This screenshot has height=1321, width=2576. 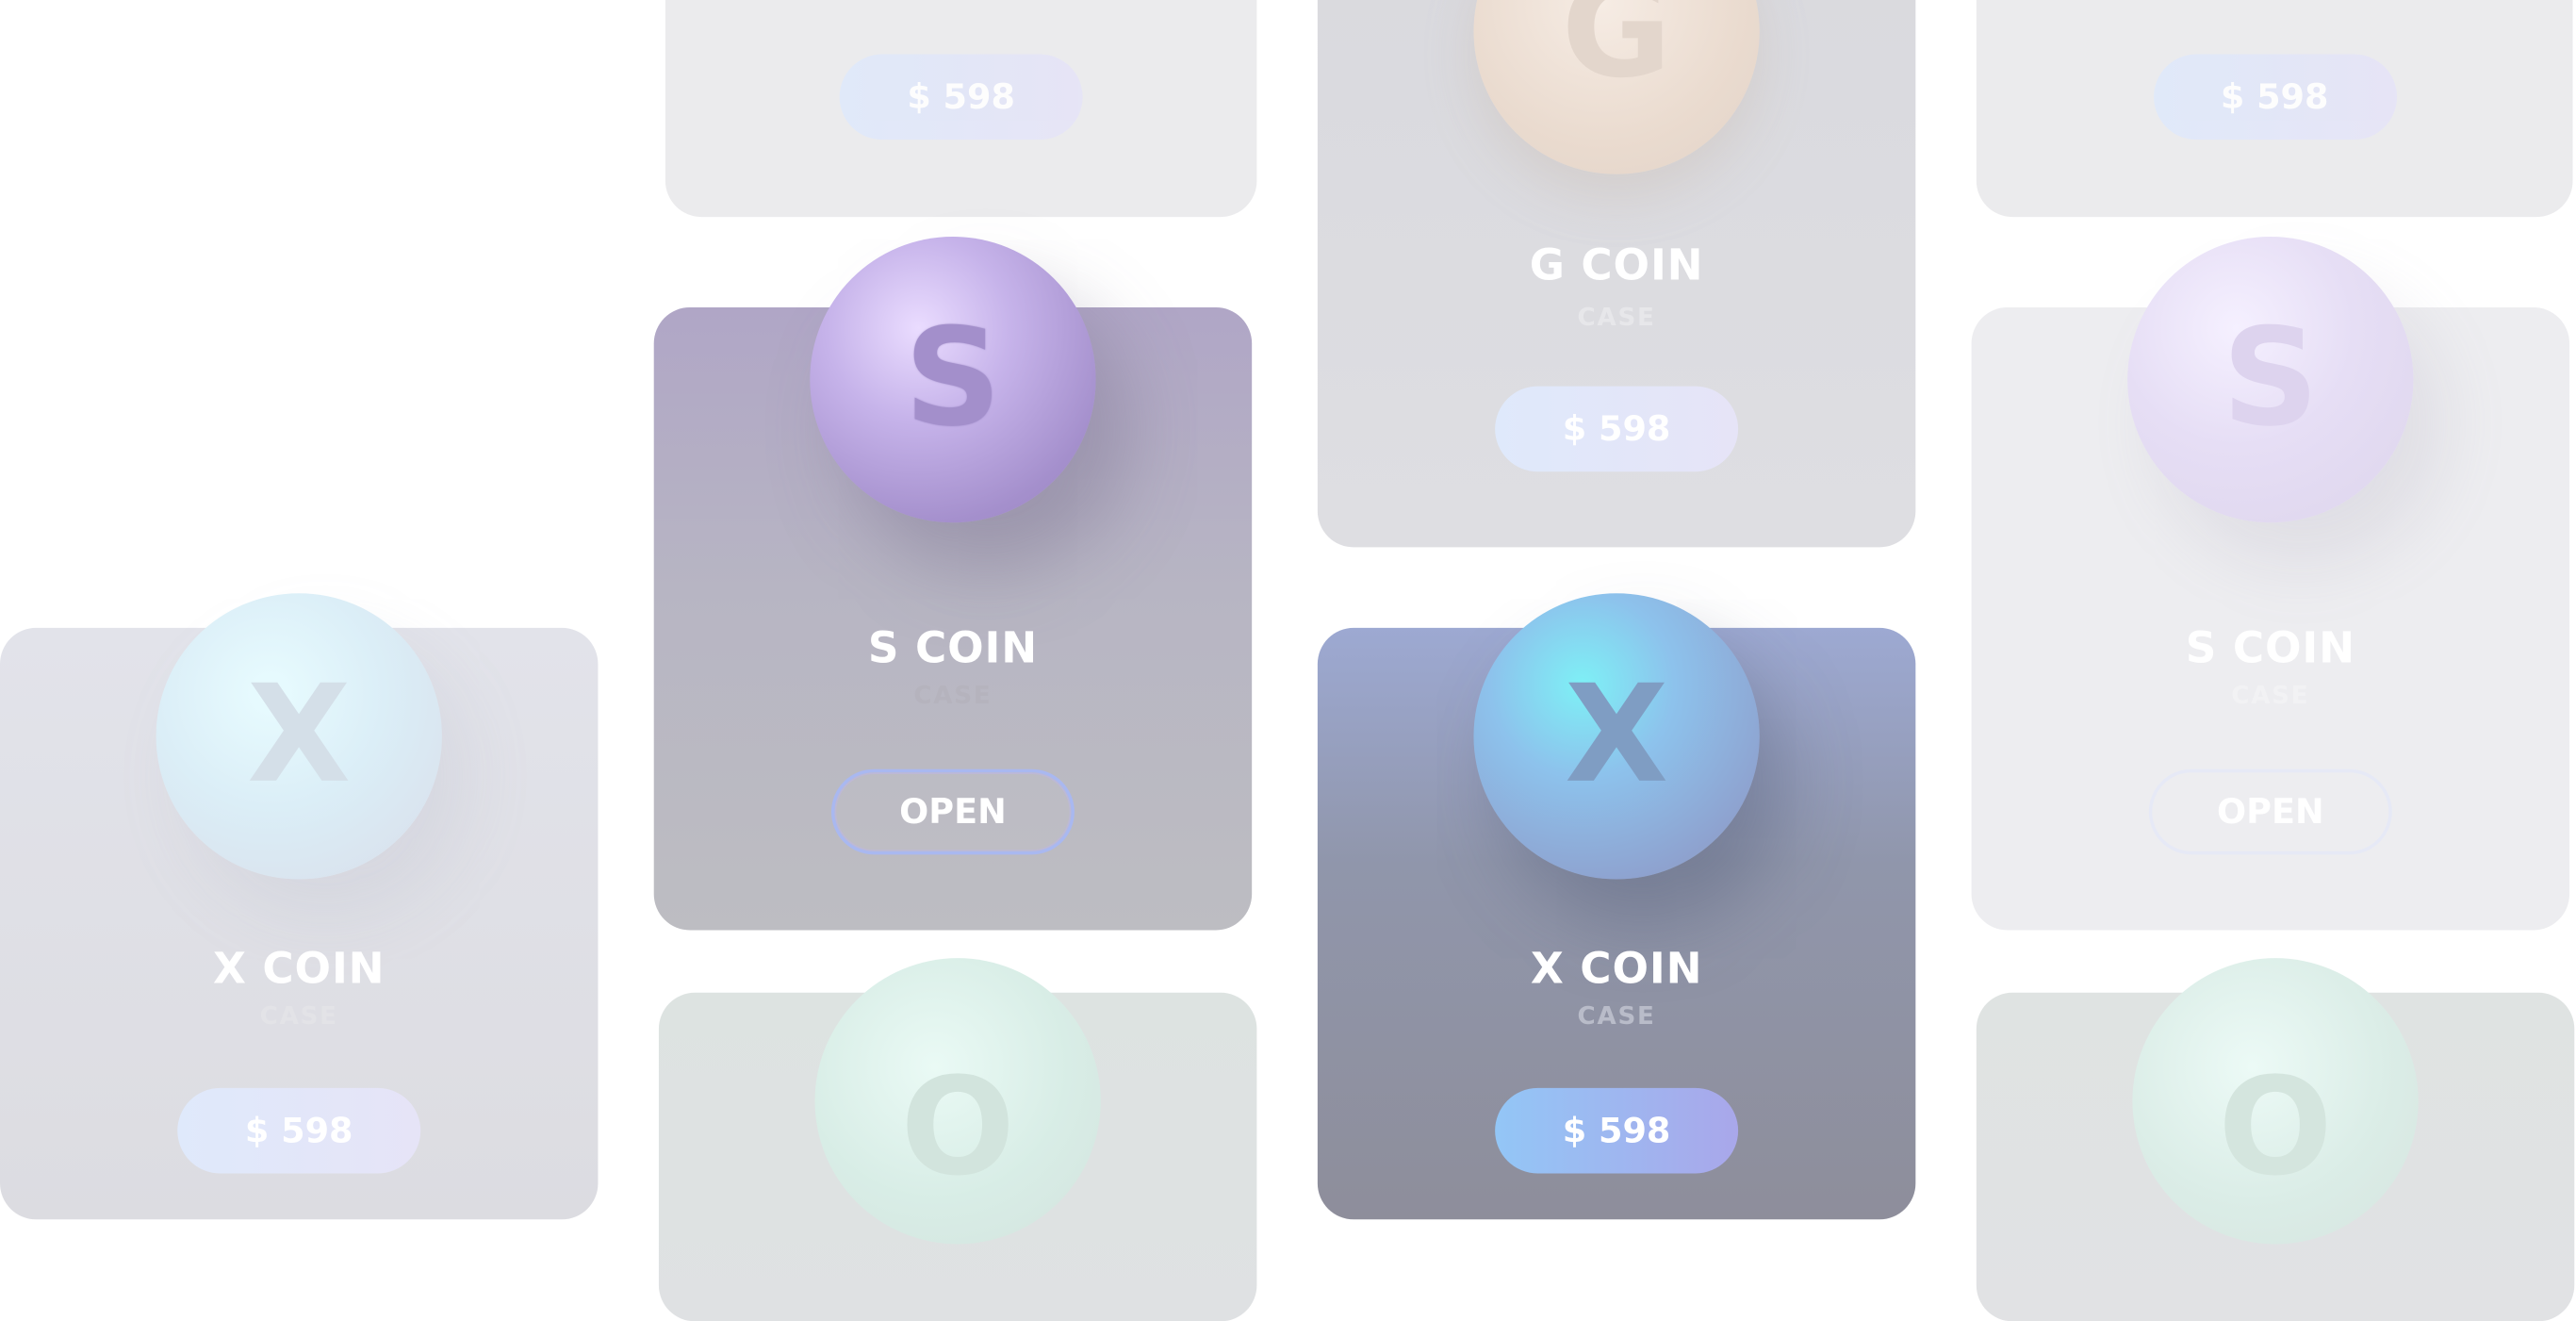 What do you see at coordinates (2270, 583) in the screenshot?
I see `case-card-s-coin-faded: S S COIN CASE OPEN` at bounding box center [2270, 583].